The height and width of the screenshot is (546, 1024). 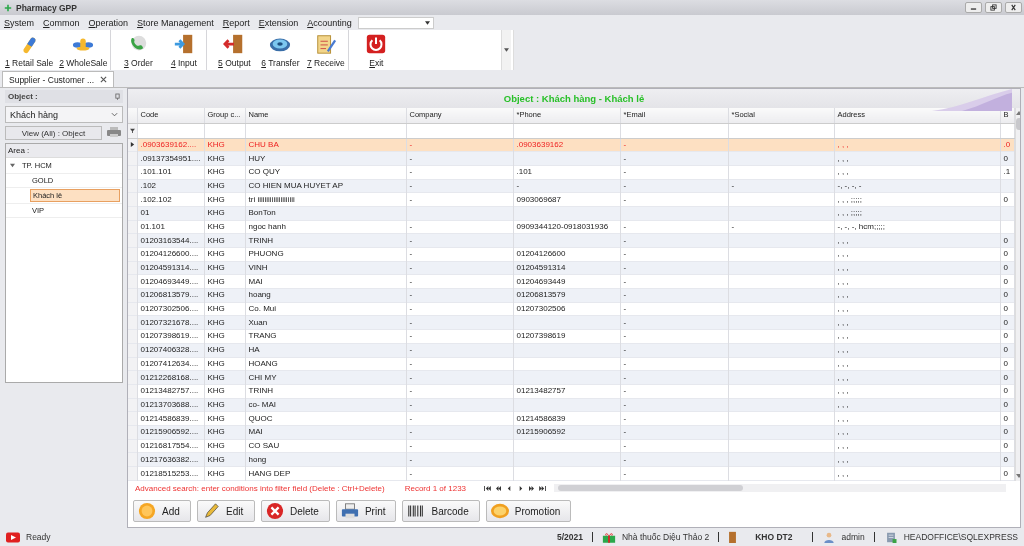 I want to click on toolbar-button: 6 Transfer, so click(x=280, y=50).